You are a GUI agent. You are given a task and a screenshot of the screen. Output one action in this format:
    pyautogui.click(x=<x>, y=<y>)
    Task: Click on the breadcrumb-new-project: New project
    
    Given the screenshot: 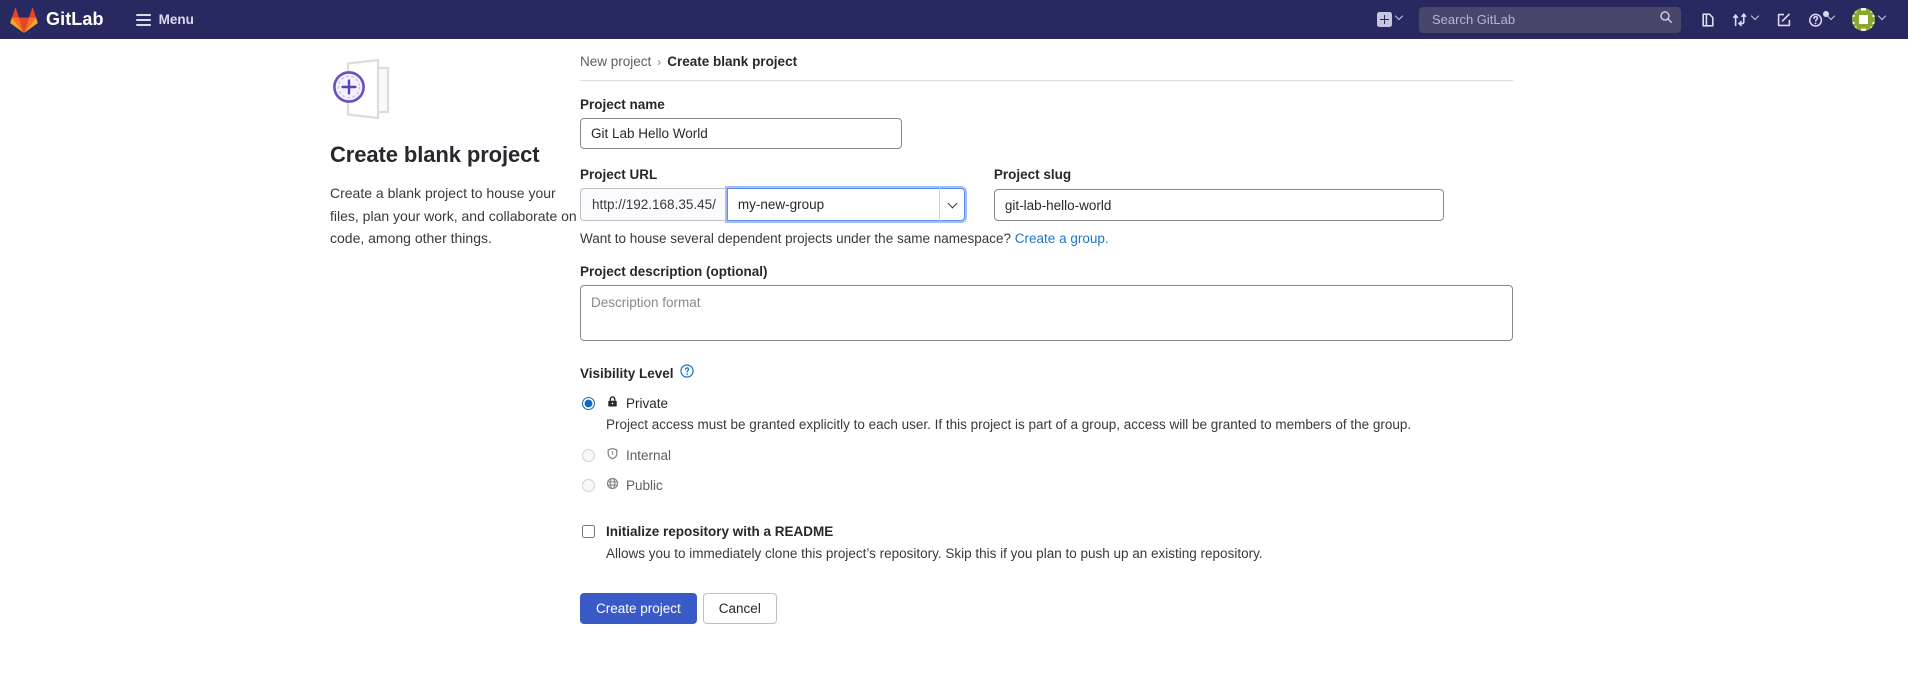 What is the action you would take?
    pyautogui.click(x=615, y=61)
    